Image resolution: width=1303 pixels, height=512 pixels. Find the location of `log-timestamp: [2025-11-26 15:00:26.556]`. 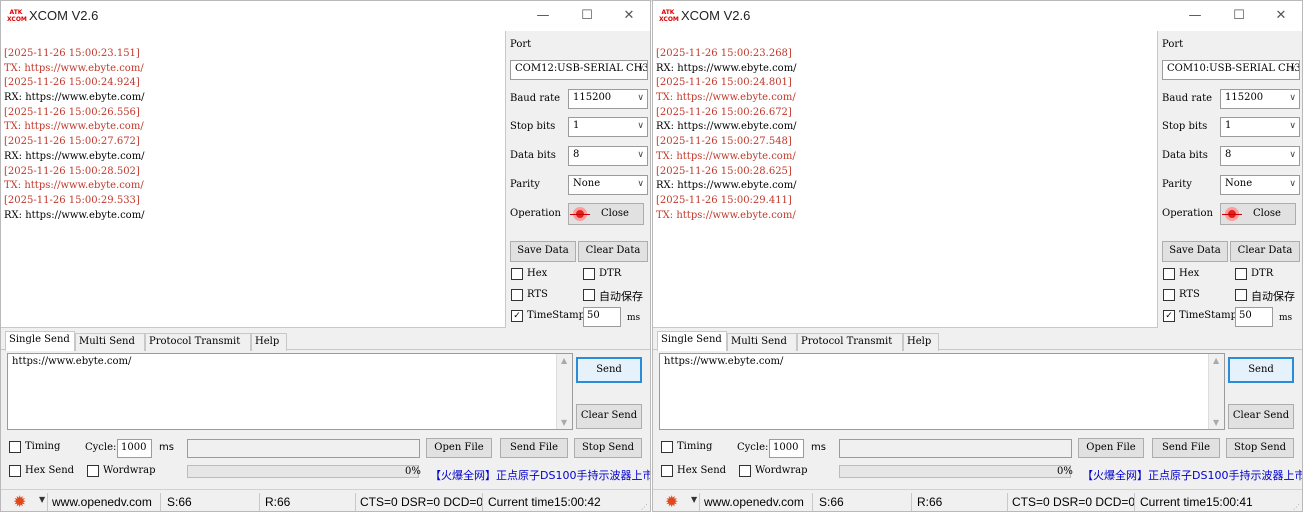

log-timestamp: [2025-11-26 15:00:26.556] is located at coordinates (72, 112).